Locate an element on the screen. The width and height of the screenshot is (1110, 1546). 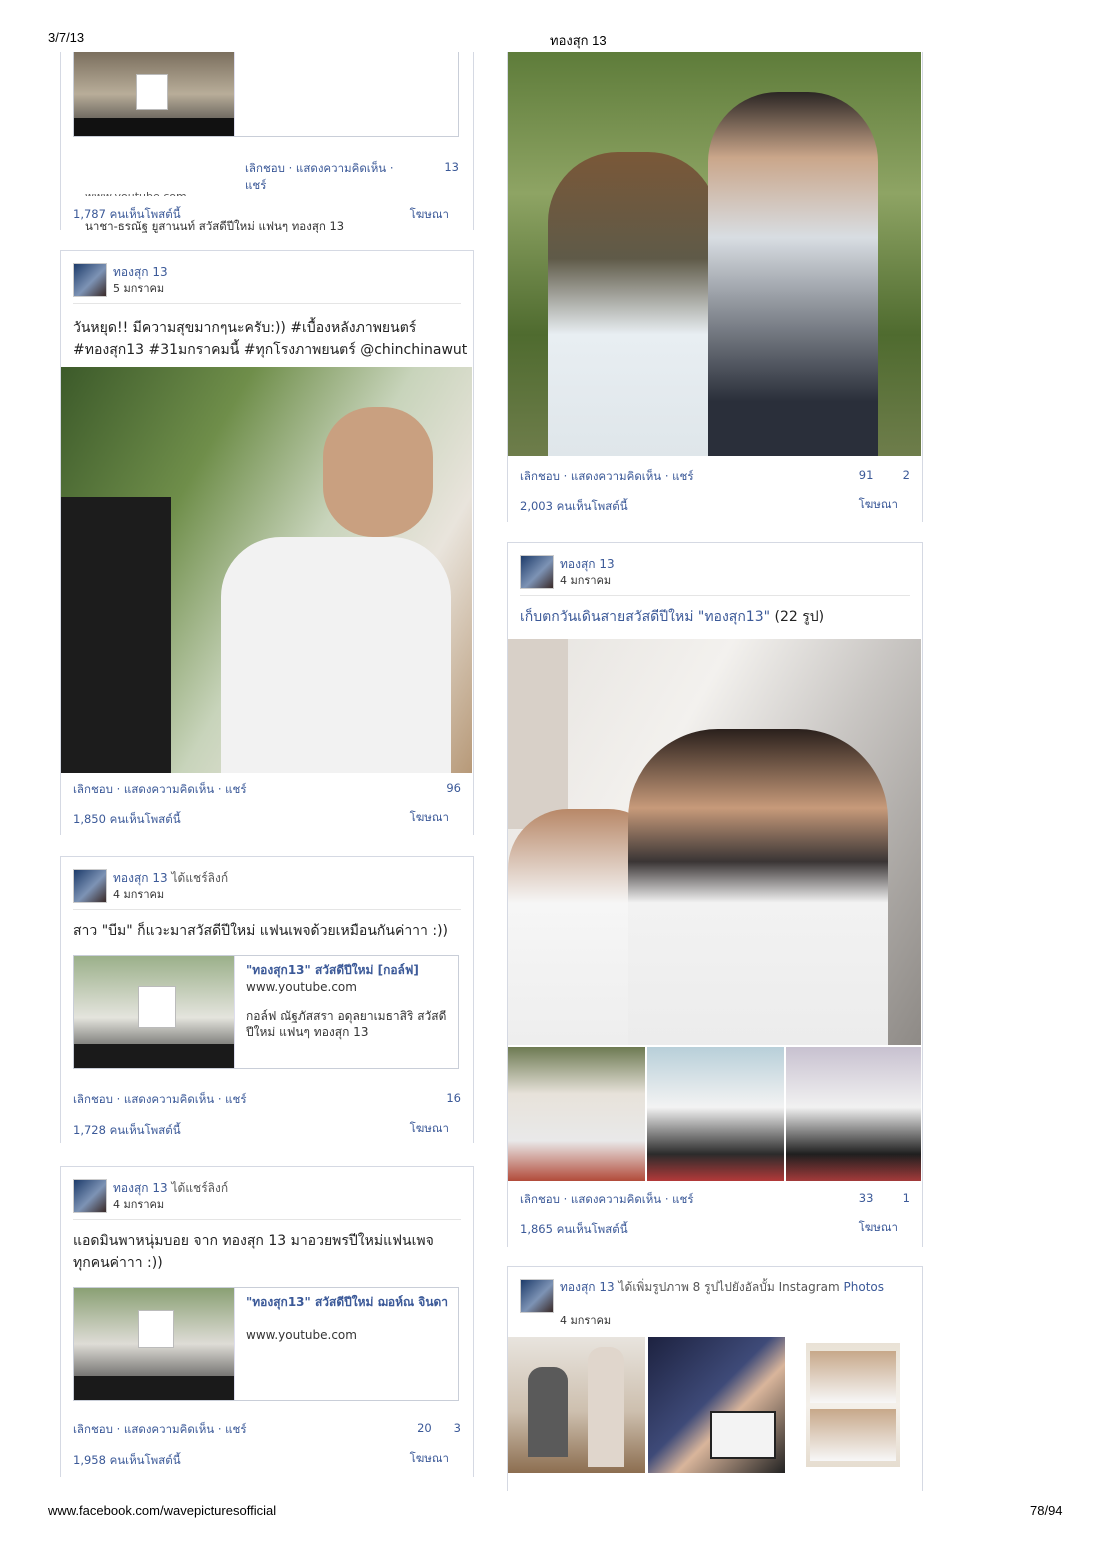
print-url: www.facebook.com/wavepicturesofficial is located at coordinates (162, 1510).